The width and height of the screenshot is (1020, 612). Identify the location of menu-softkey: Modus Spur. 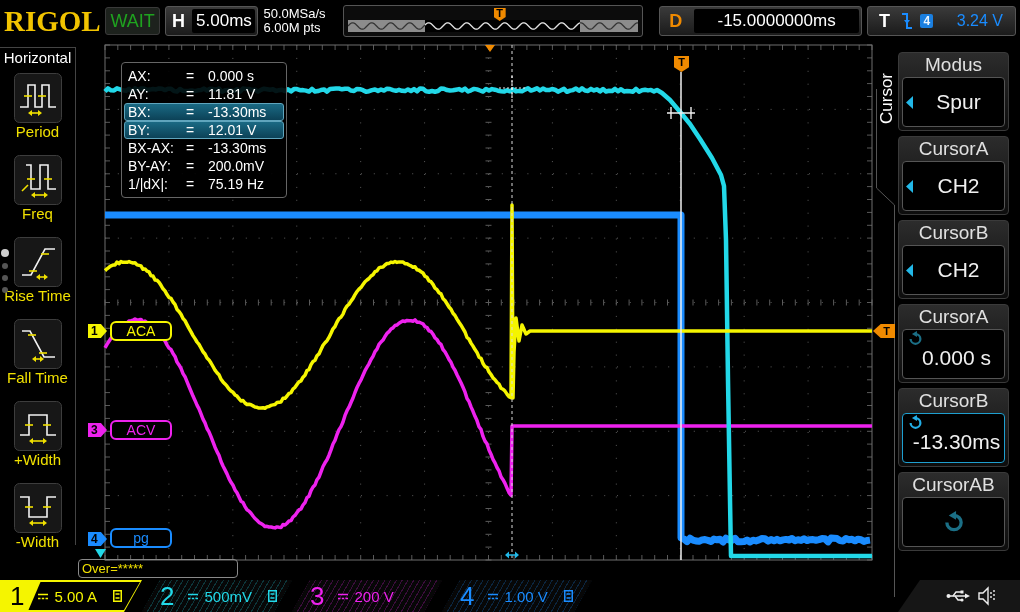
(953, 91).